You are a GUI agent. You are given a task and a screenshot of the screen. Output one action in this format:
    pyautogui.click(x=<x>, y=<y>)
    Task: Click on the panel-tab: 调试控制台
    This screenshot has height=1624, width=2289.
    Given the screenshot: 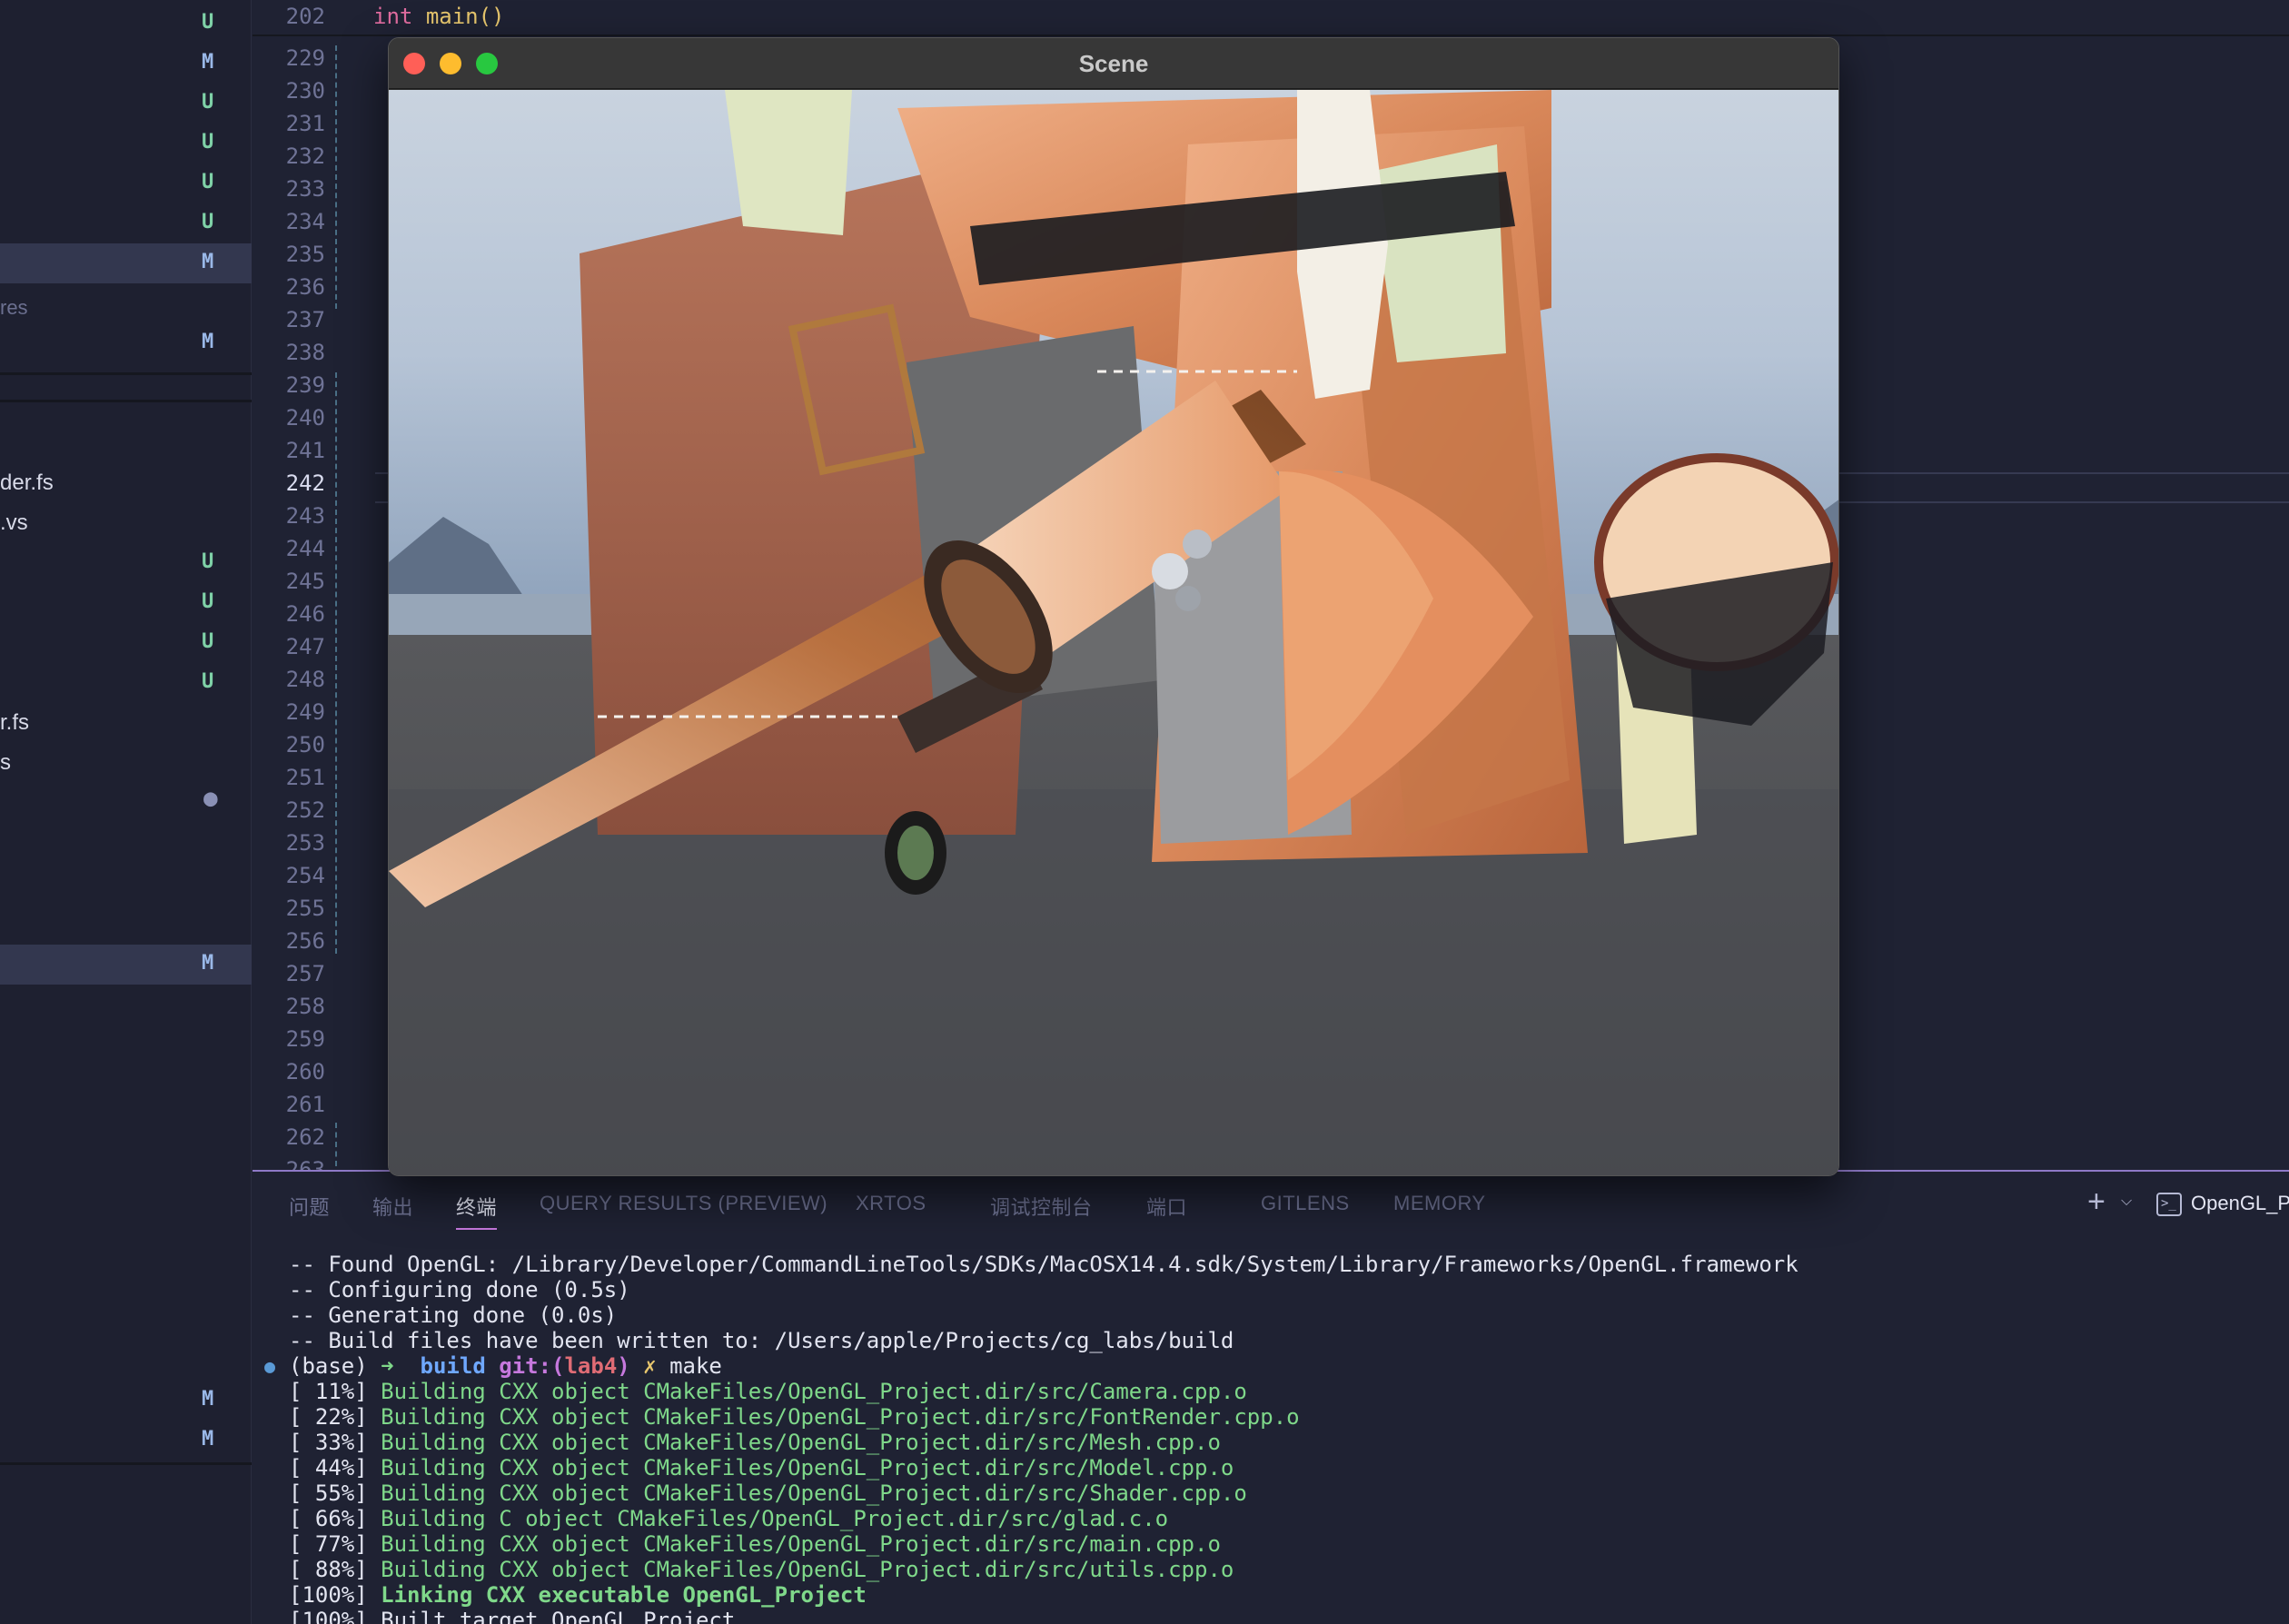 What is the action you would take?
    pyautogui.click(x=1041, y=1206)
    